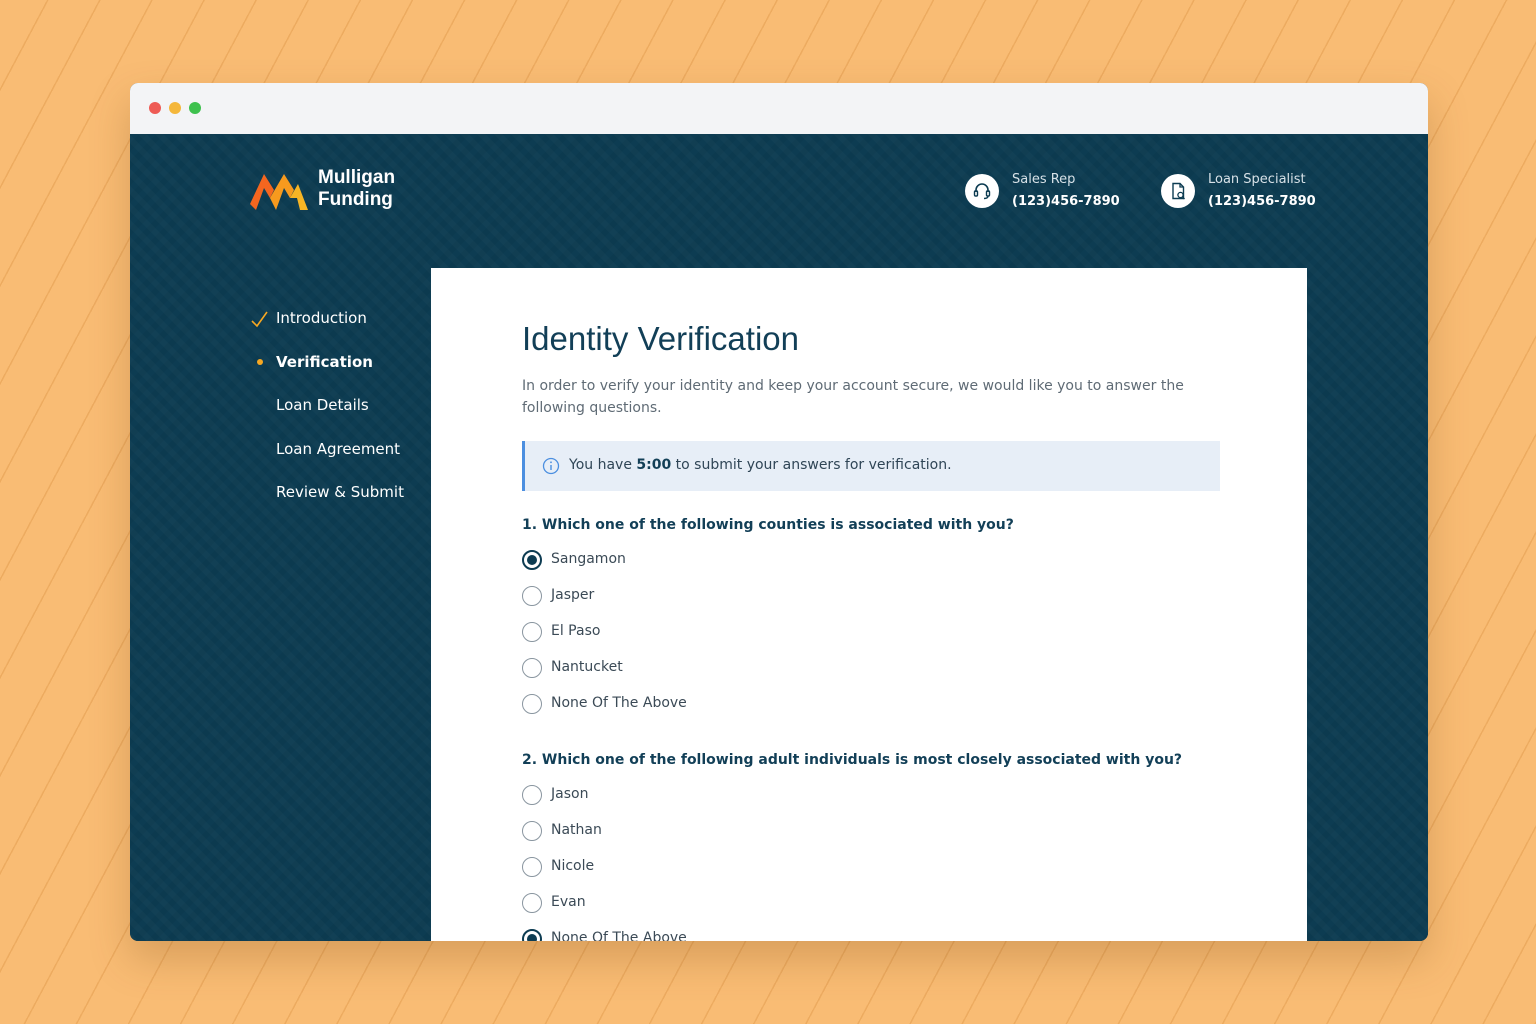 This screenshot has width=1536, height=1024. Describe the element at coordinates (982, 191) in the screenshot. I see `headset-icon` at that location.